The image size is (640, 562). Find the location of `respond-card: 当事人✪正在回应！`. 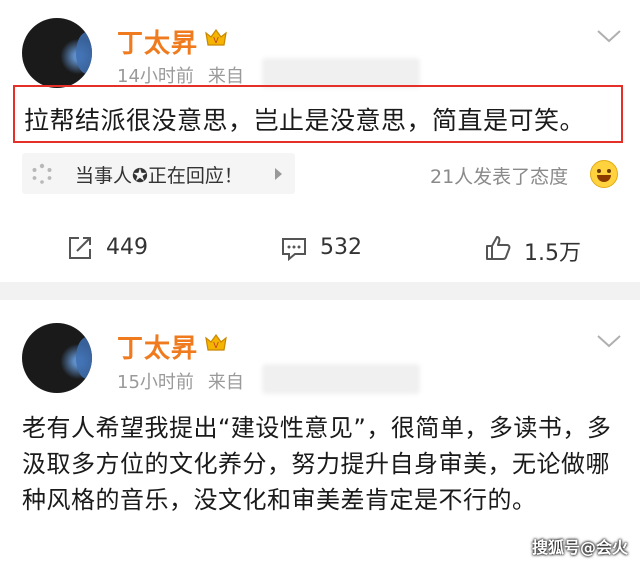

respond-card: 当事人✪正在回应！ is located at coordinates (158, 173).